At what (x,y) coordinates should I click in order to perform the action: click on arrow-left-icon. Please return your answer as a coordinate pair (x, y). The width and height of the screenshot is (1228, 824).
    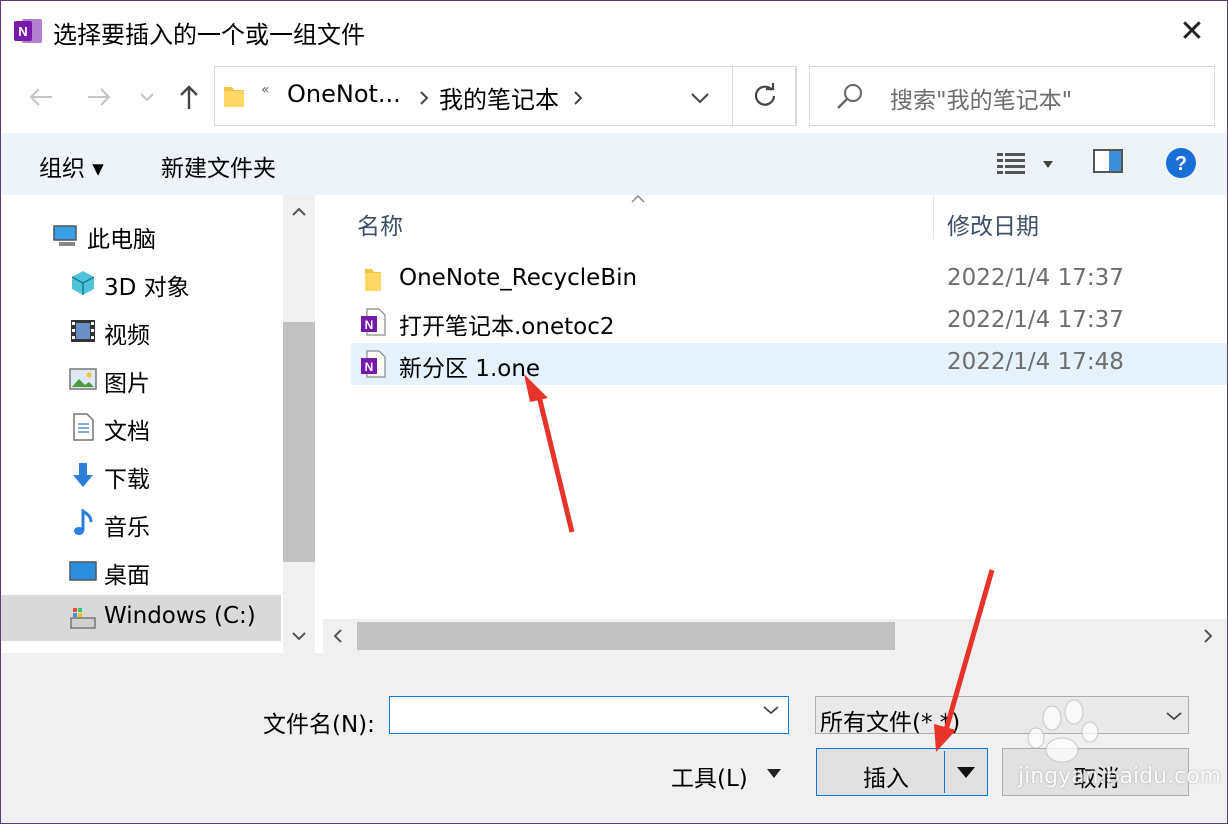
    Looking at the image, I should click on (40, 97).